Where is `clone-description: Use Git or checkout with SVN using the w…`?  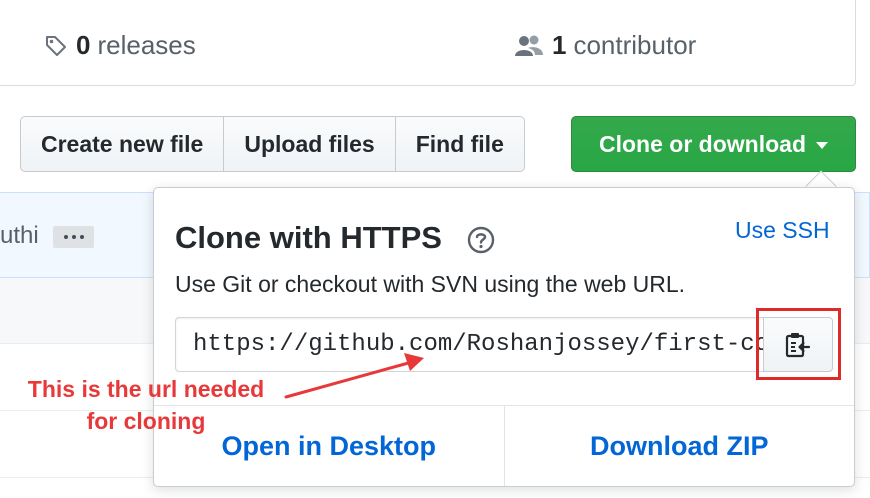
clone-description: Use Git or checkout with SVN using the w… is located at coordinates (430, 284).